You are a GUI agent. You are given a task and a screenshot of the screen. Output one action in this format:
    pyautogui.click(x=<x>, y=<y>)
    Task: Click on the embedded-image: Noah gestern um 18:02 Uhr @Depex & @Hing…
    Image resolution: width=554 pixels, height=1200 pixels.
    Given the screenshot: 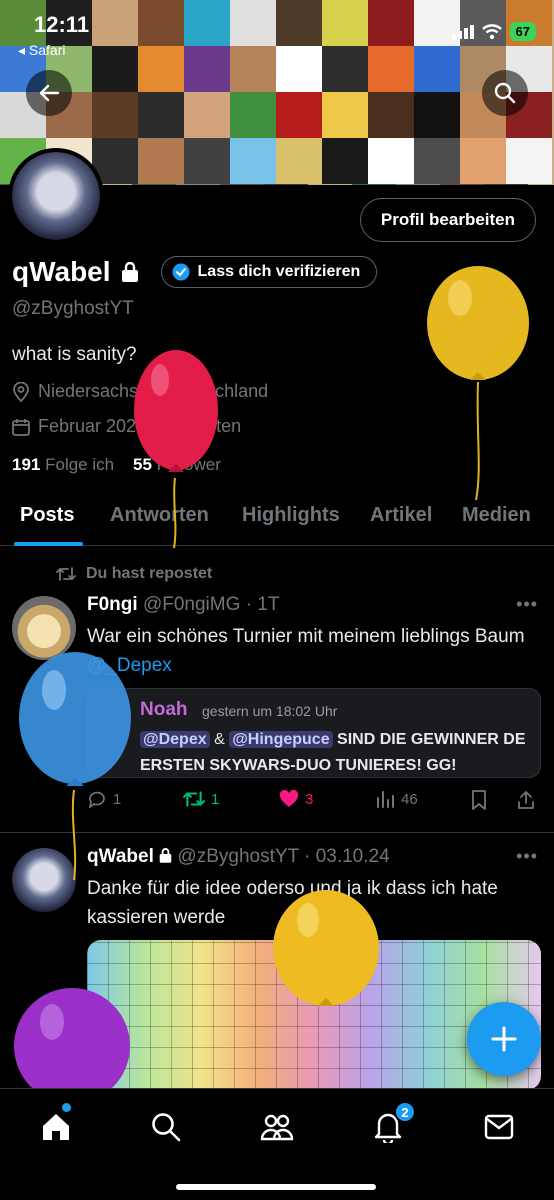 What is the action you would take?
    pyautogui.click(x=314, y=733)
    